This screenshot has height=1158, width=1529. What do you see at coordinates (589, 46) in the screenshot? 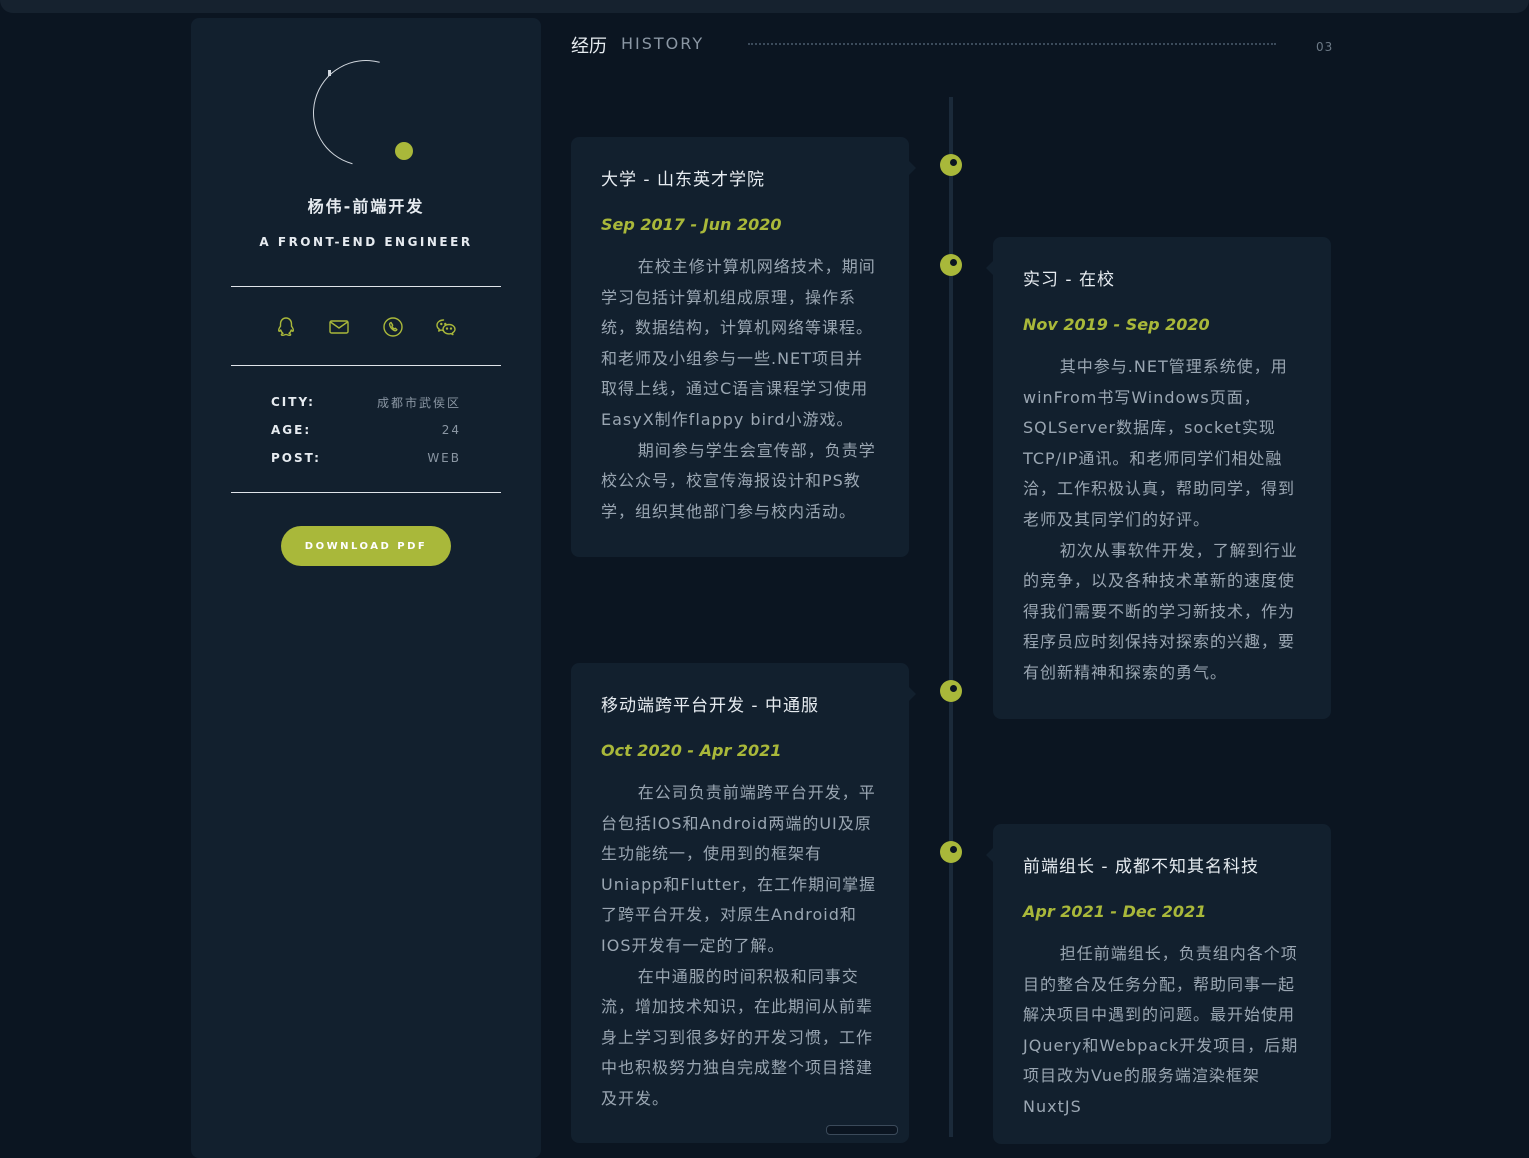
I see `section-title-cn: 经历` at bounding box center [589, 46].